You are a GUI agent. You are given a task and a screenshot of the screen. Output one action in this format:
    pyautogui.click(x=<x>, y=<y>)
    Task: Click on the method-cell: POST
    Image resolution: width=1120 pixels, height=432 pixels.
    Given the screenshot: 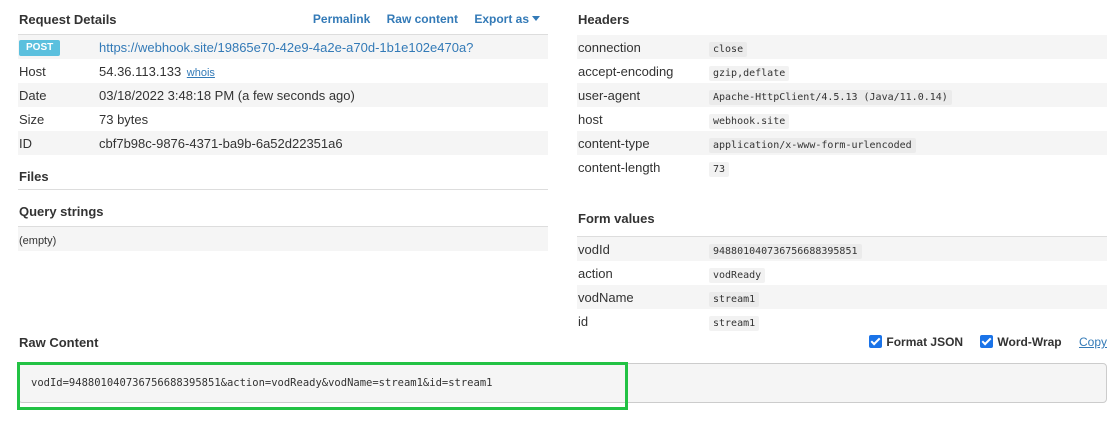 What is the action you would take?
    pyautogui.click(x=58, y=47)
    